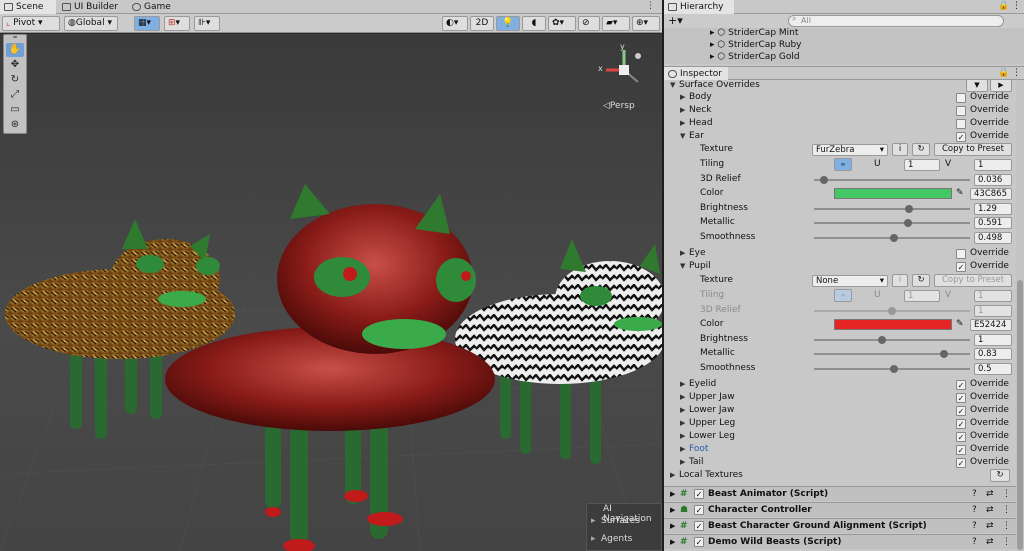 The height and width of the screenshot is (551, 1024). I want to click on snap-increment-button: ⊞▾, so click(177, 23).